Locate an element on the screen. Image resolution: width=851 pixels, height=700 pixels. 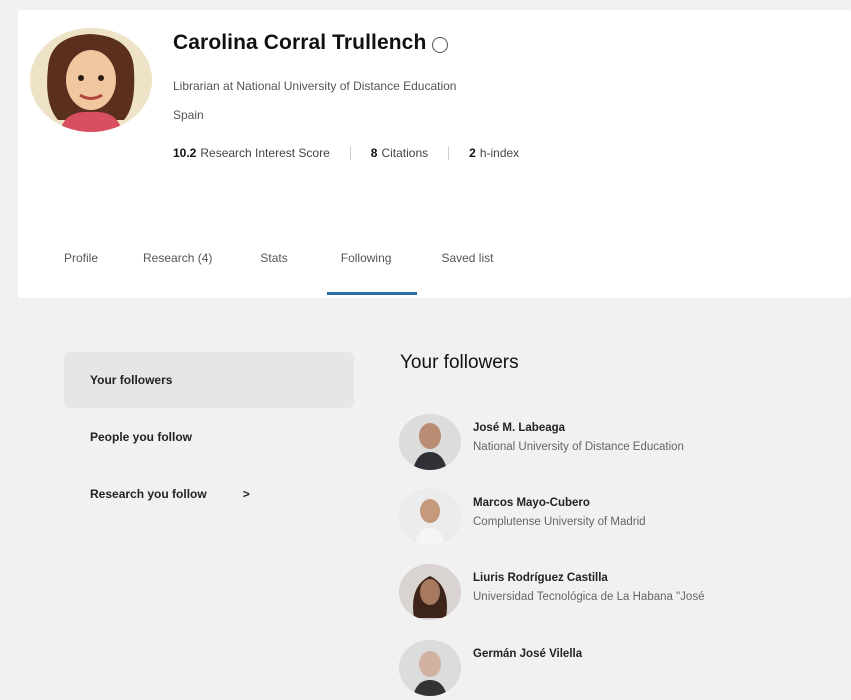
profile-country: Spain is located at coordinates (188, 115).